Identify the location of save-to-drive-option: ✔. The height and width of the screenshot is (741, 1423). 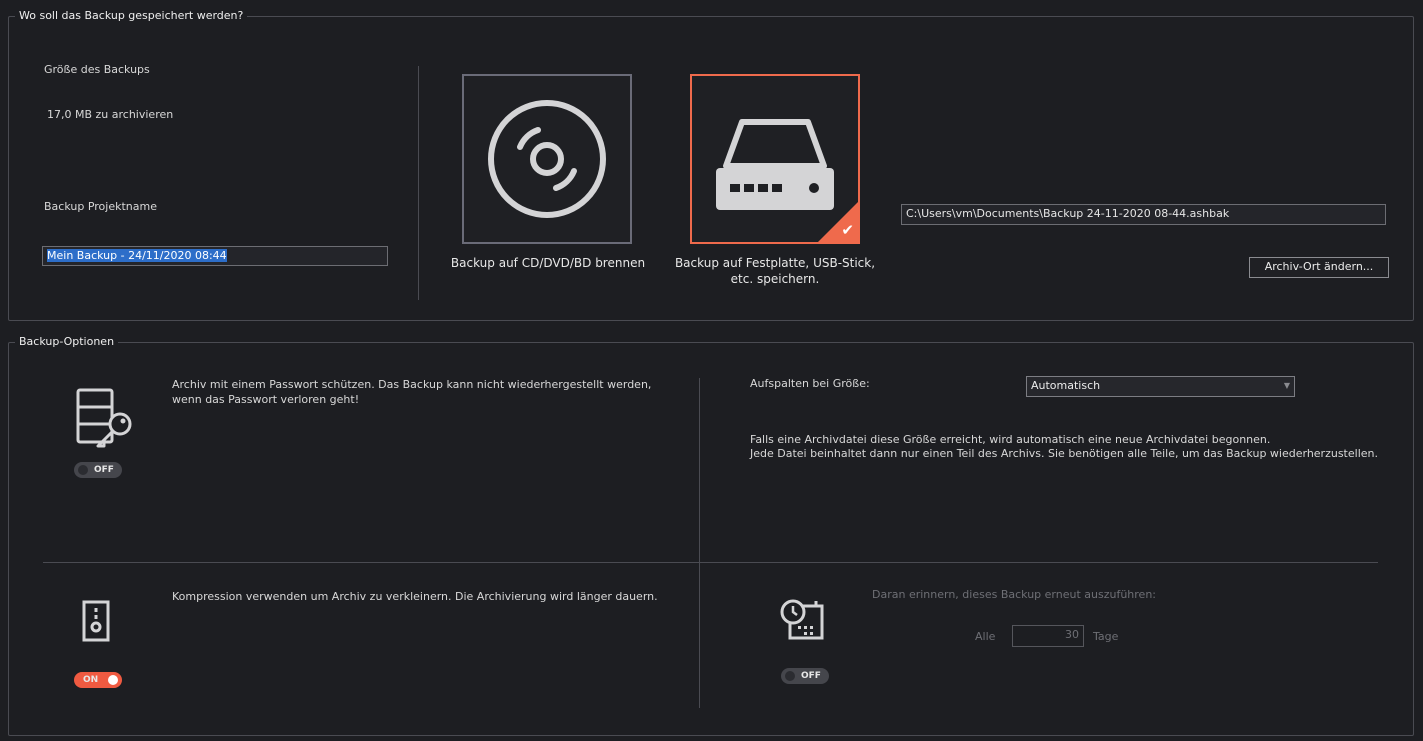
(775, 159).